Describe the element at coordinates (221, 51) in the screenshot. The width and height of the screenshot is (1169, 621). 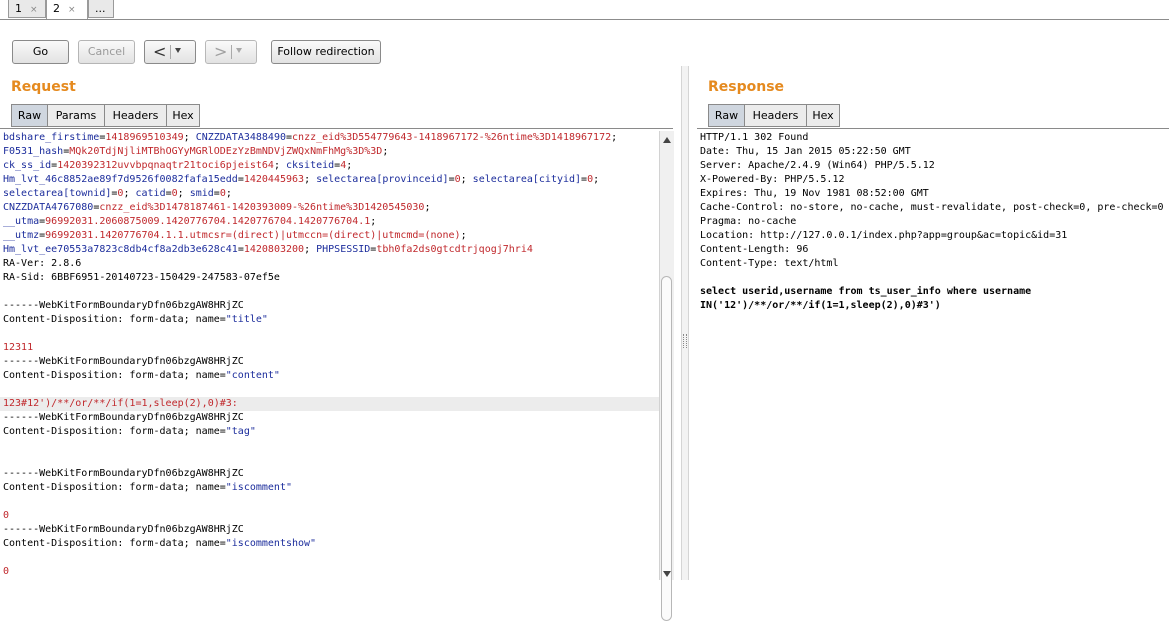
I see `forward-arrow-icon: >` at that location.